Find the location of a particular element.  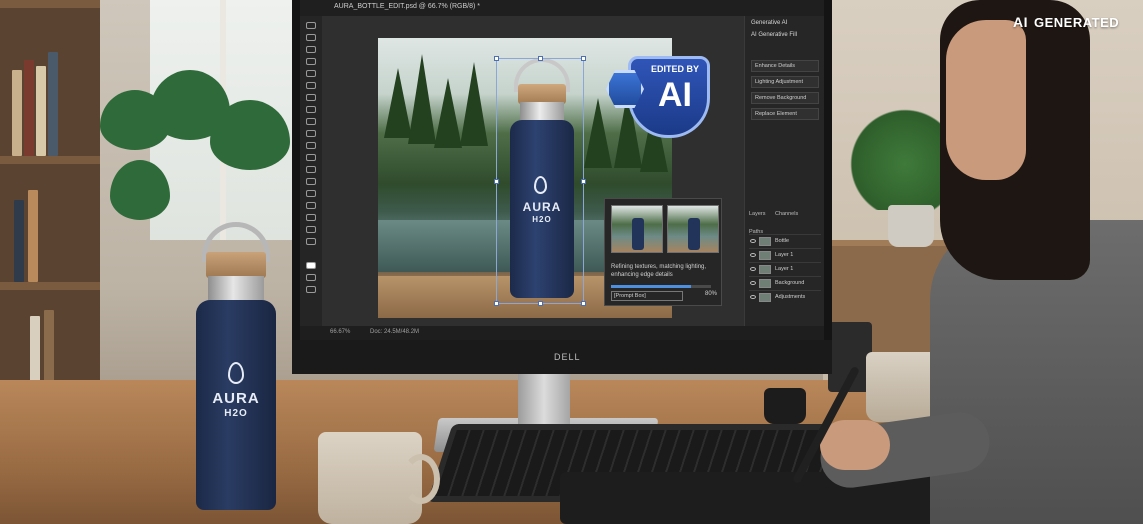

stamp-tool-icon is located at coordinates (311, 109).